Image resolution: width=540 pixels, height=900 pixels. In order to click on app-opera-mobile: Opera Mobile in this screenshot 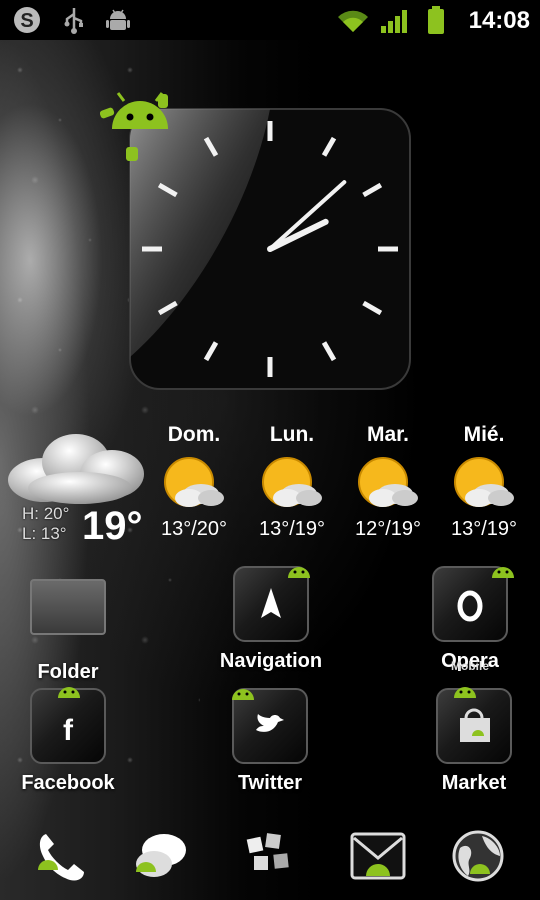, I will do `click(470, 619)`.